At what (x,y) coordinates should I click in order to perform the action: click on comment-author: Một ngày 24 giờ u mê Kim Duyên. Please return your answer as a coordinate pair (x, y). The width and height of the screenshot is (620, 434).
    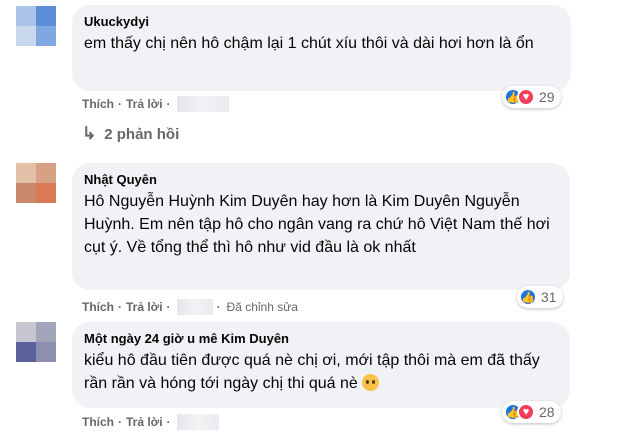
    Looking at the image, I should click on (321, 338).